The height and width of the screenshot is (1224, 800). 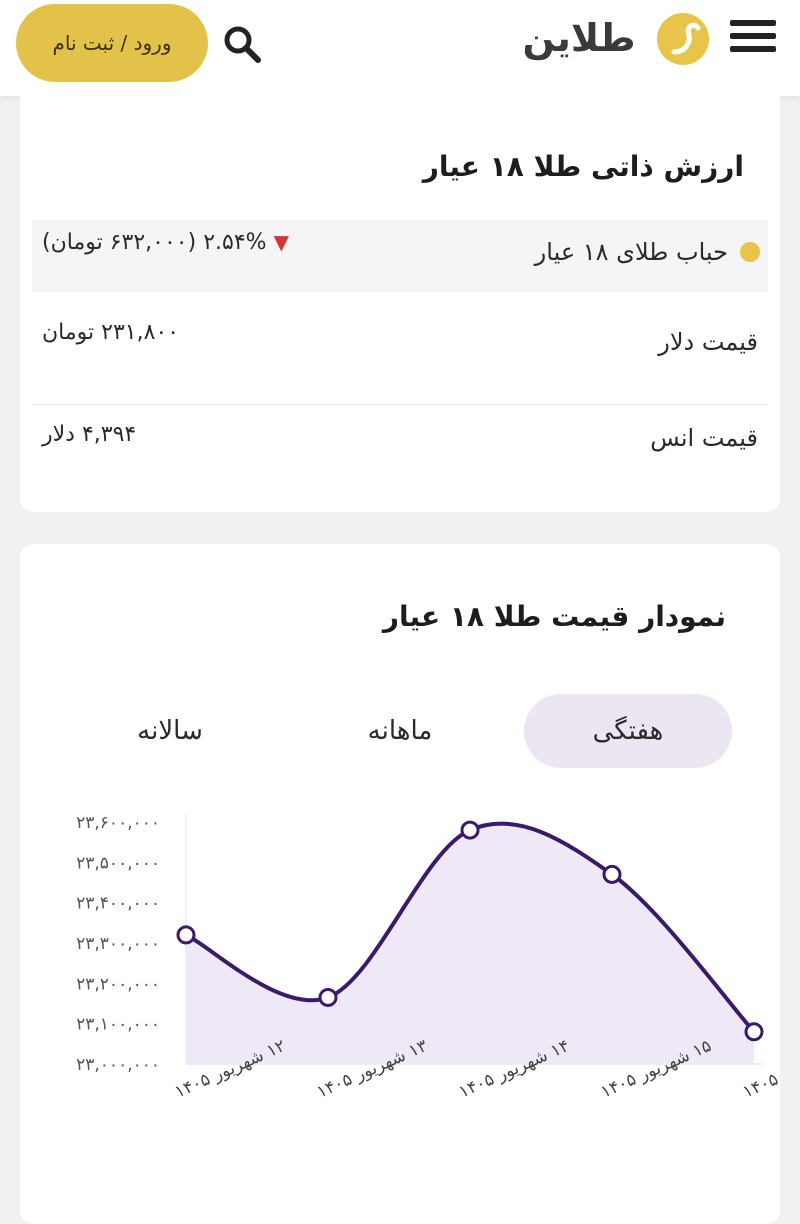 What do you see at coordinates (154, 242) in the screenshot?
I see `bubble-change-text: ۲.۵۴% (۶۳۲,۰۰۰ تومان)` at bounding box center [154, 242].